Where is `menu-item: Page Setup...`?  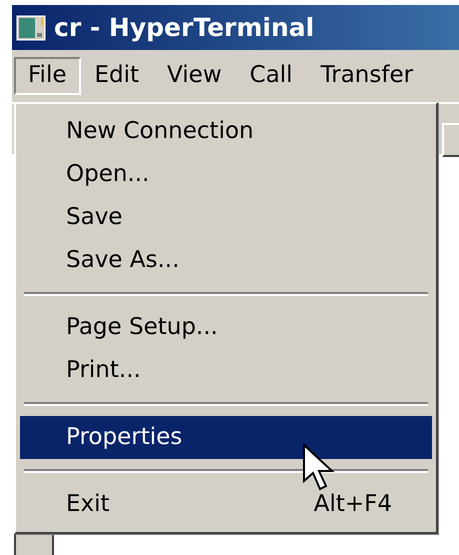 menu-item: Page Setup... is located at coordinates (226, 327).